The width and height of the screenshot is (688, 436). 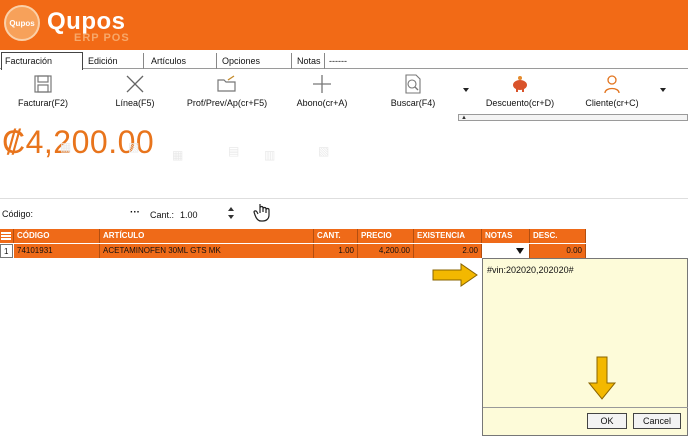 I want to click on row-menu-header, so click(x=7, y=236).